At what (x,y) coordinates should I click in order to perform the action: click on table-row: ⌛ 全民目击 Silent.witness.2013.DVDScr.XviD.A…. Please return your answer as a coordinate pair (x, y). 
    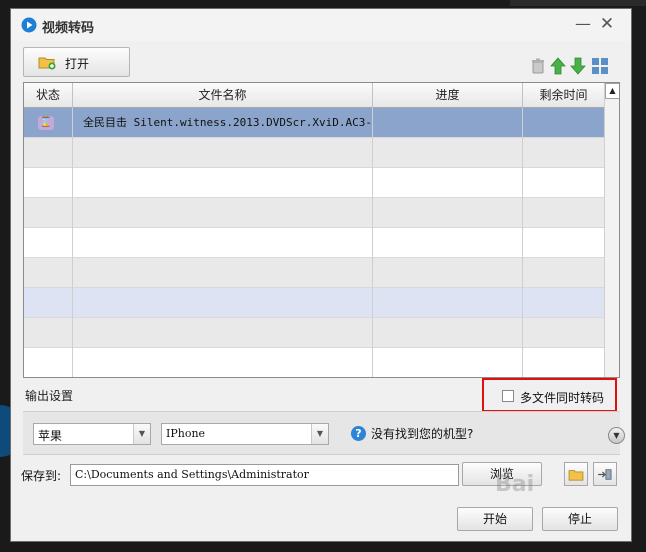
    Looking at the image, I should click on (314, 123).